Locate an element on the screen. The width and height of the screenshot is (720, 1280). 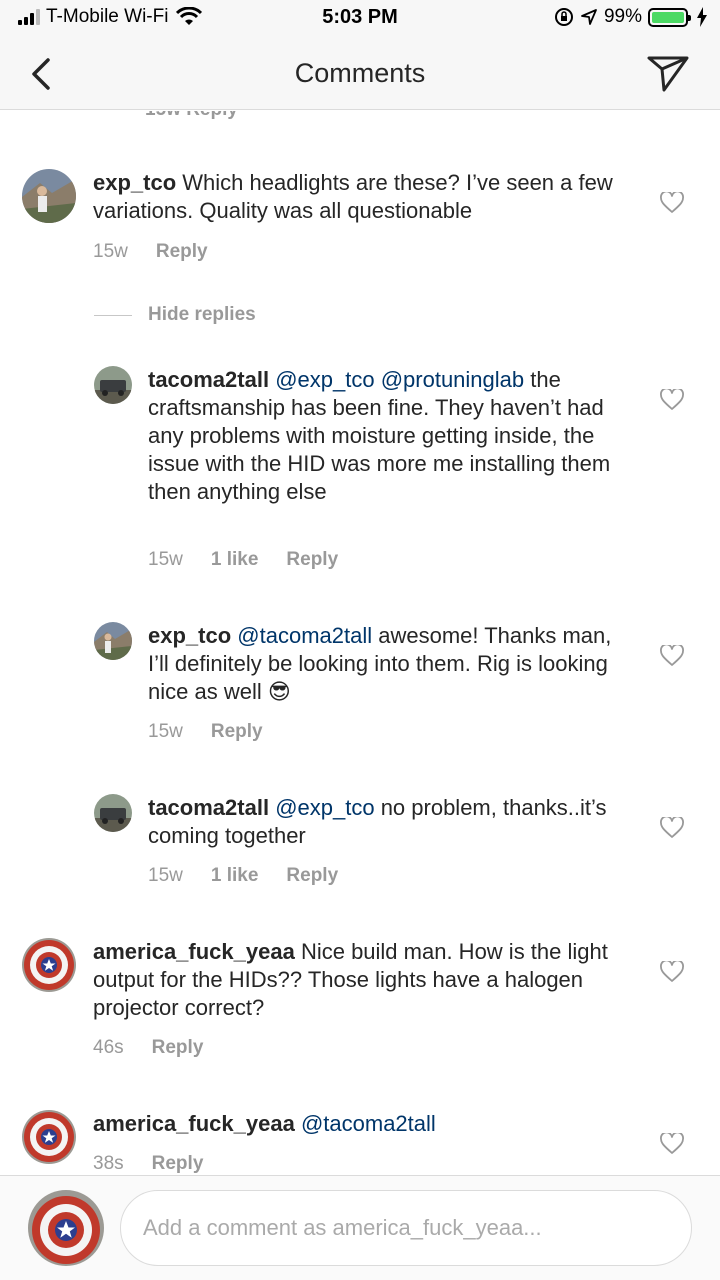
page-title: Comments is located at coordinates (360, 73).